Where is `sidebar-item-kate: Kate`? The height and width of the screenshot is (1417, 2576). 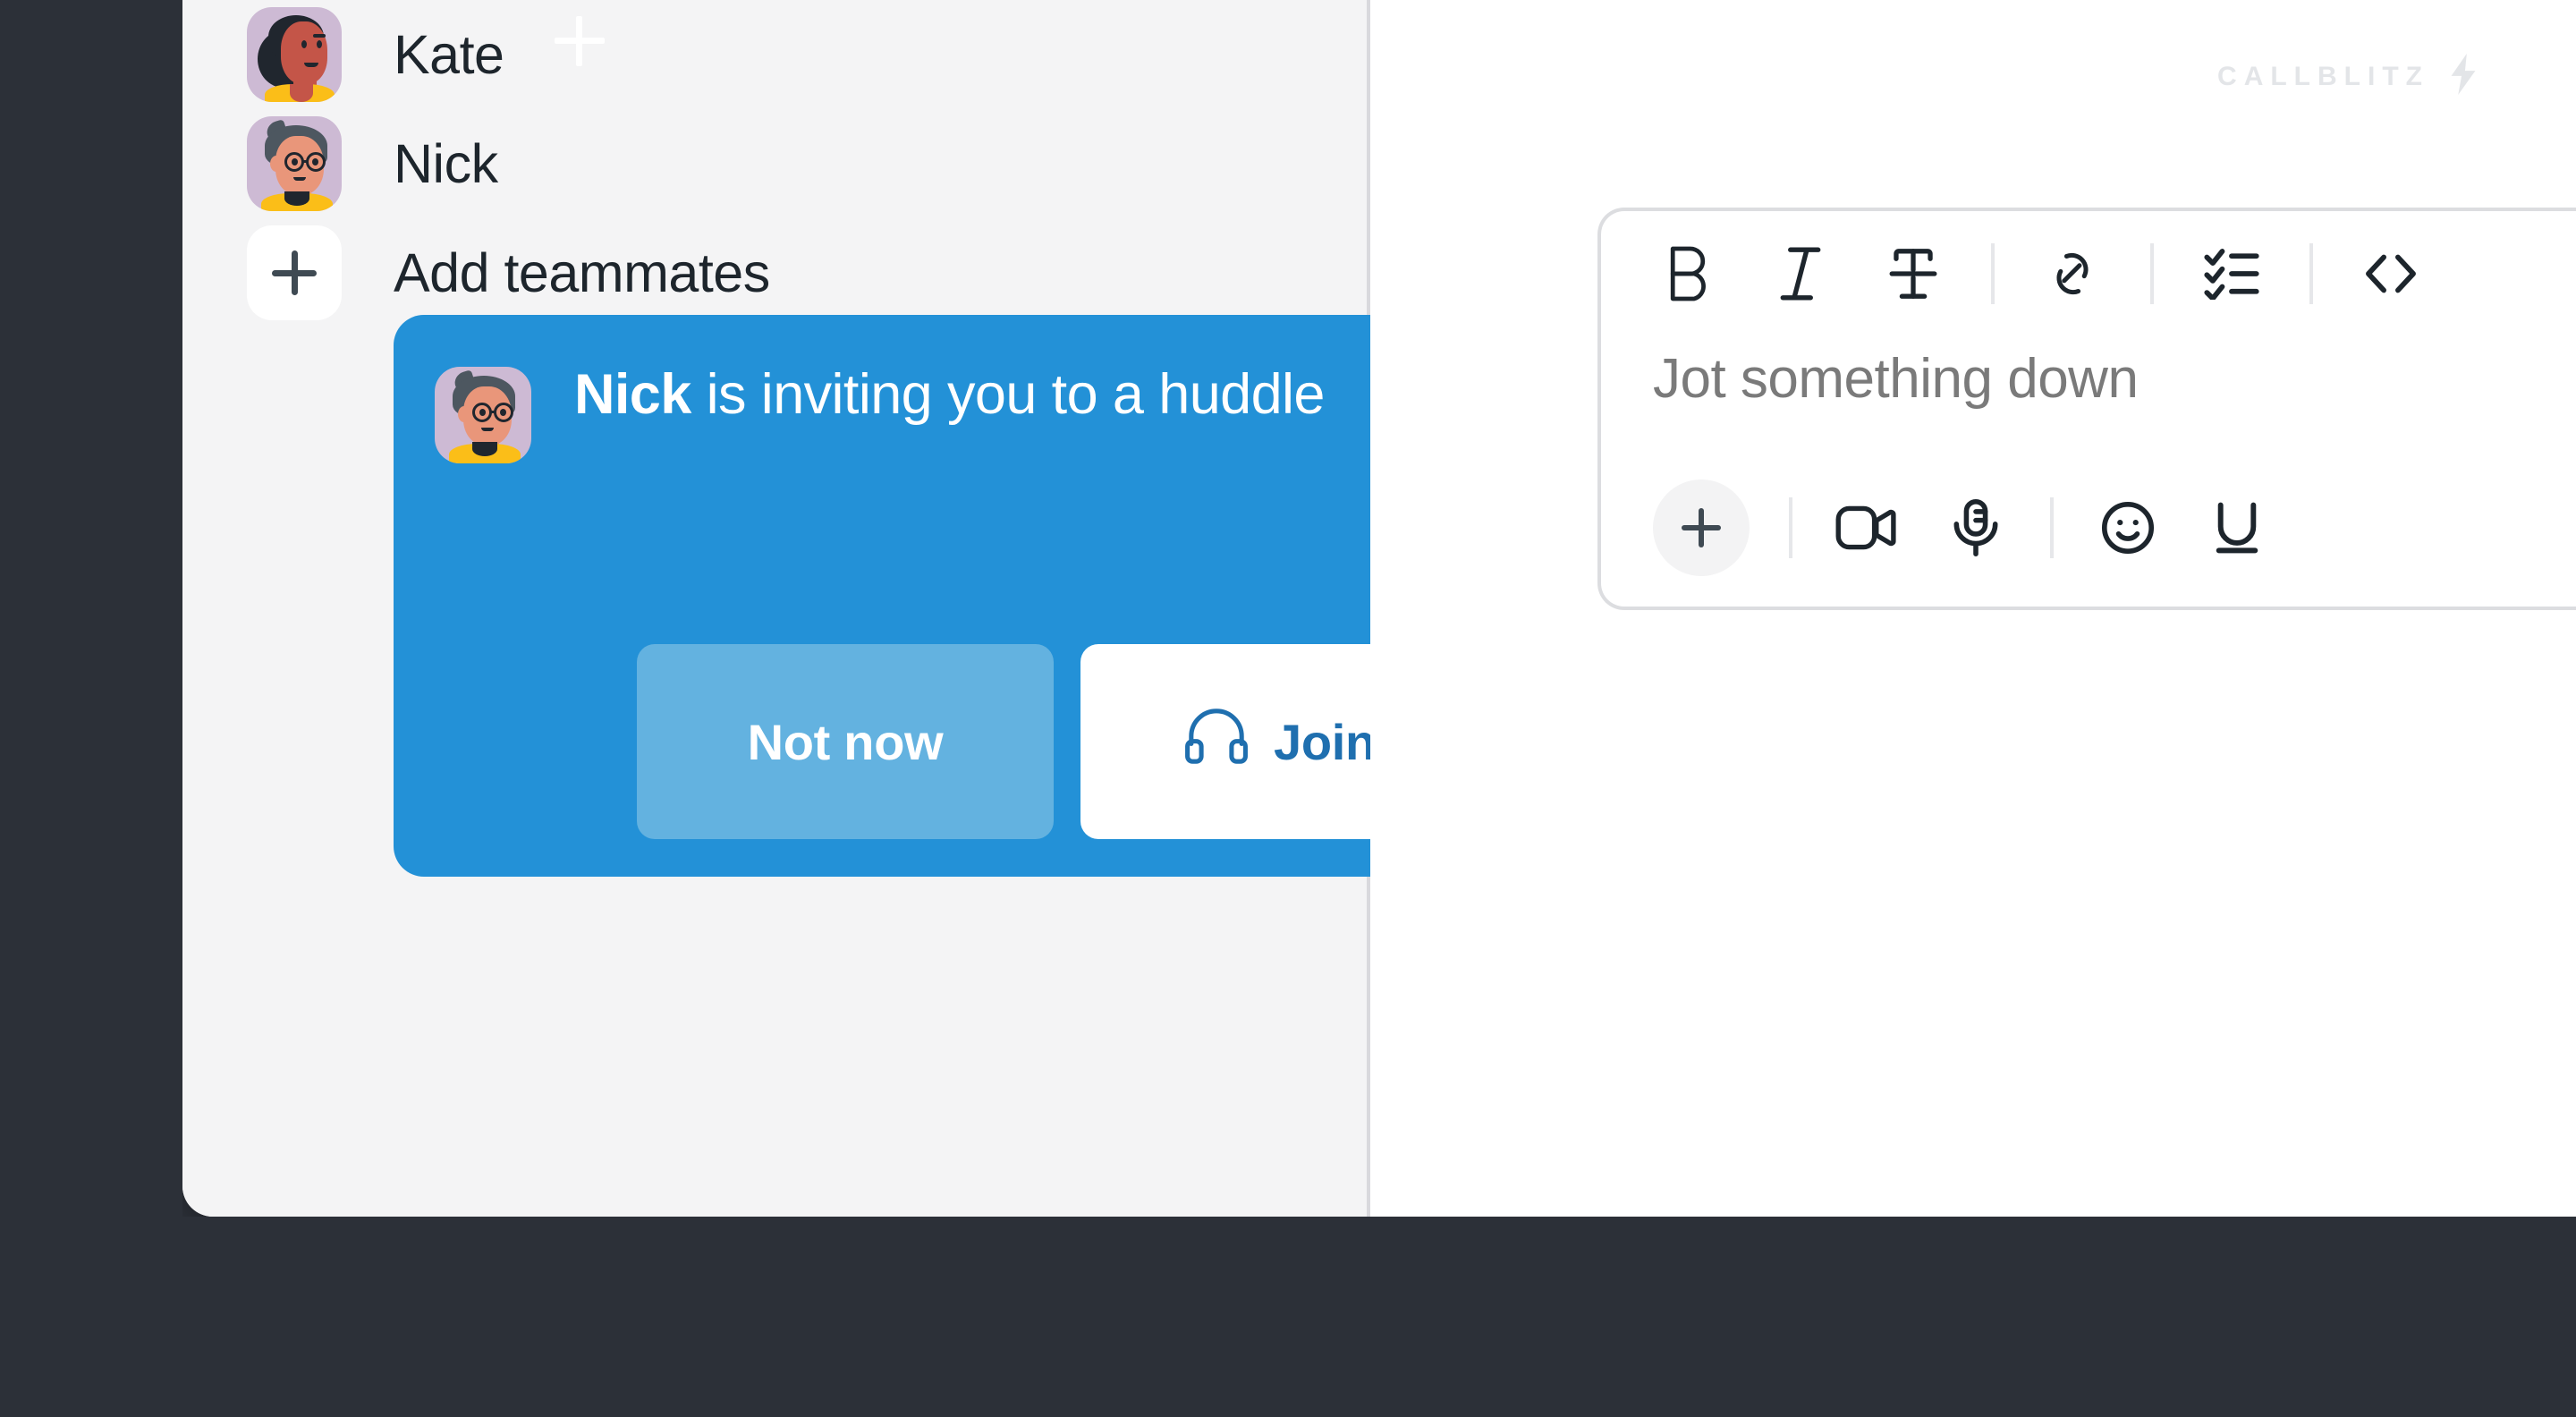 sidebar-item-kate: Kate is located at coordinates (774, 54).